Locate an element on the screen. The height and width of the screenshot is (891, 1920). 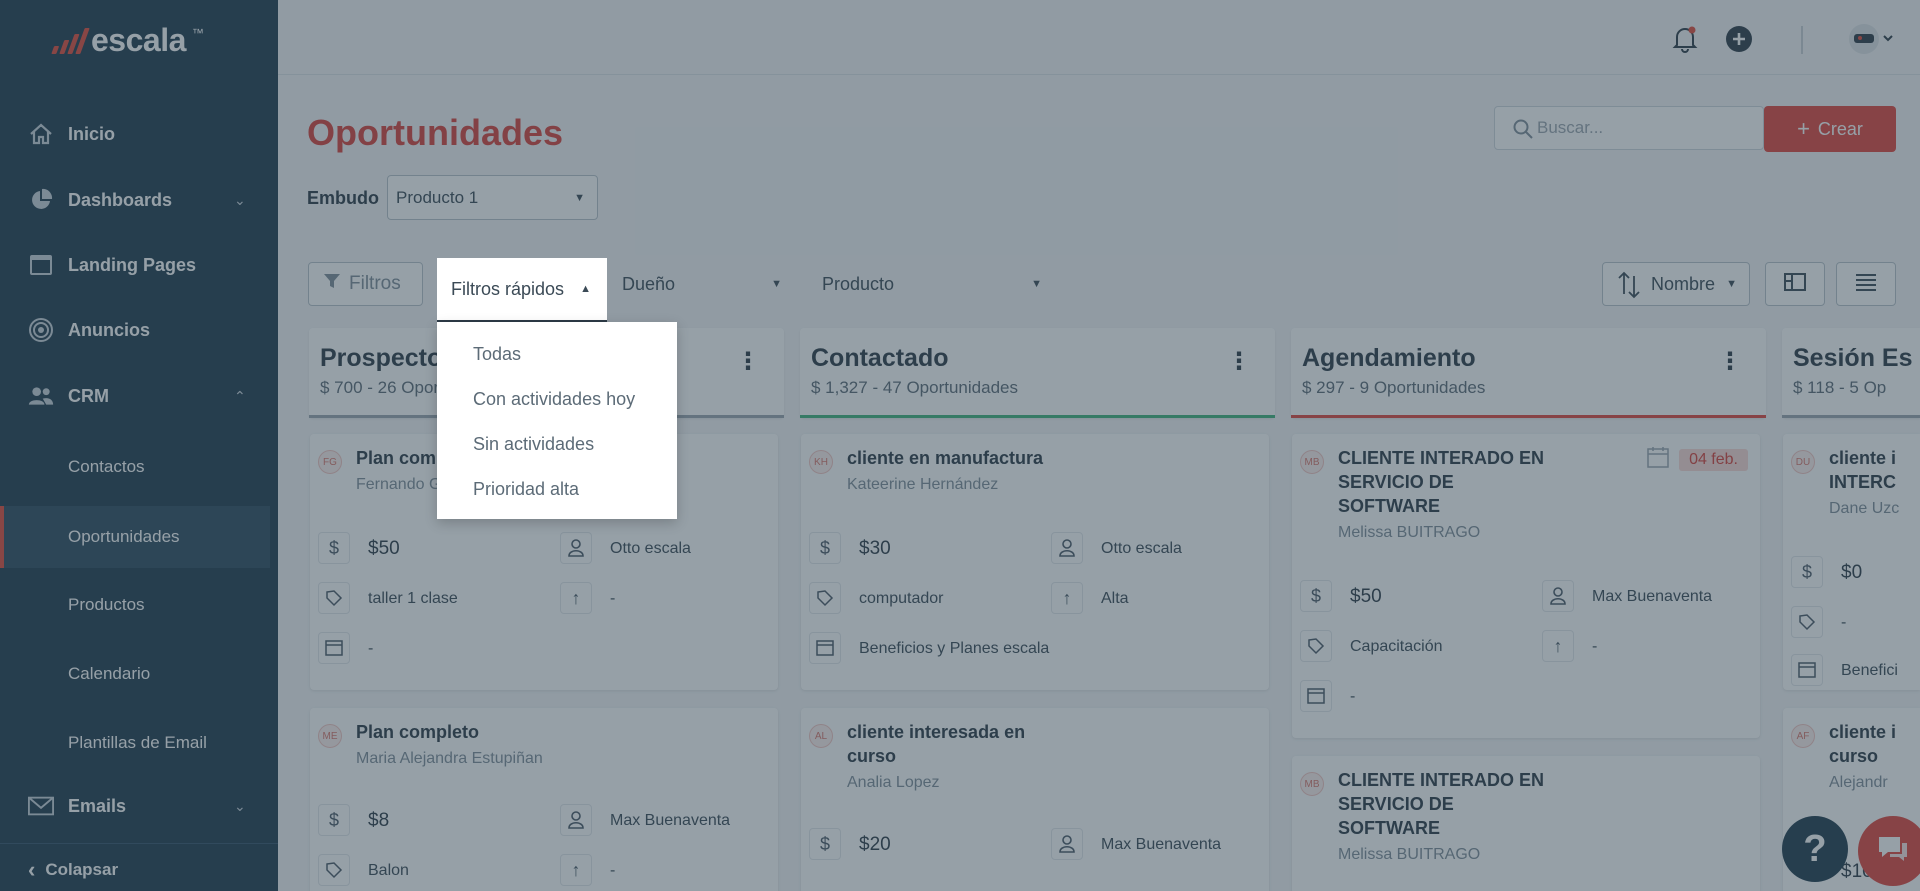
quick-filter-actividades-hoy: Con actividades hoy is located at coordinates (557, 399).